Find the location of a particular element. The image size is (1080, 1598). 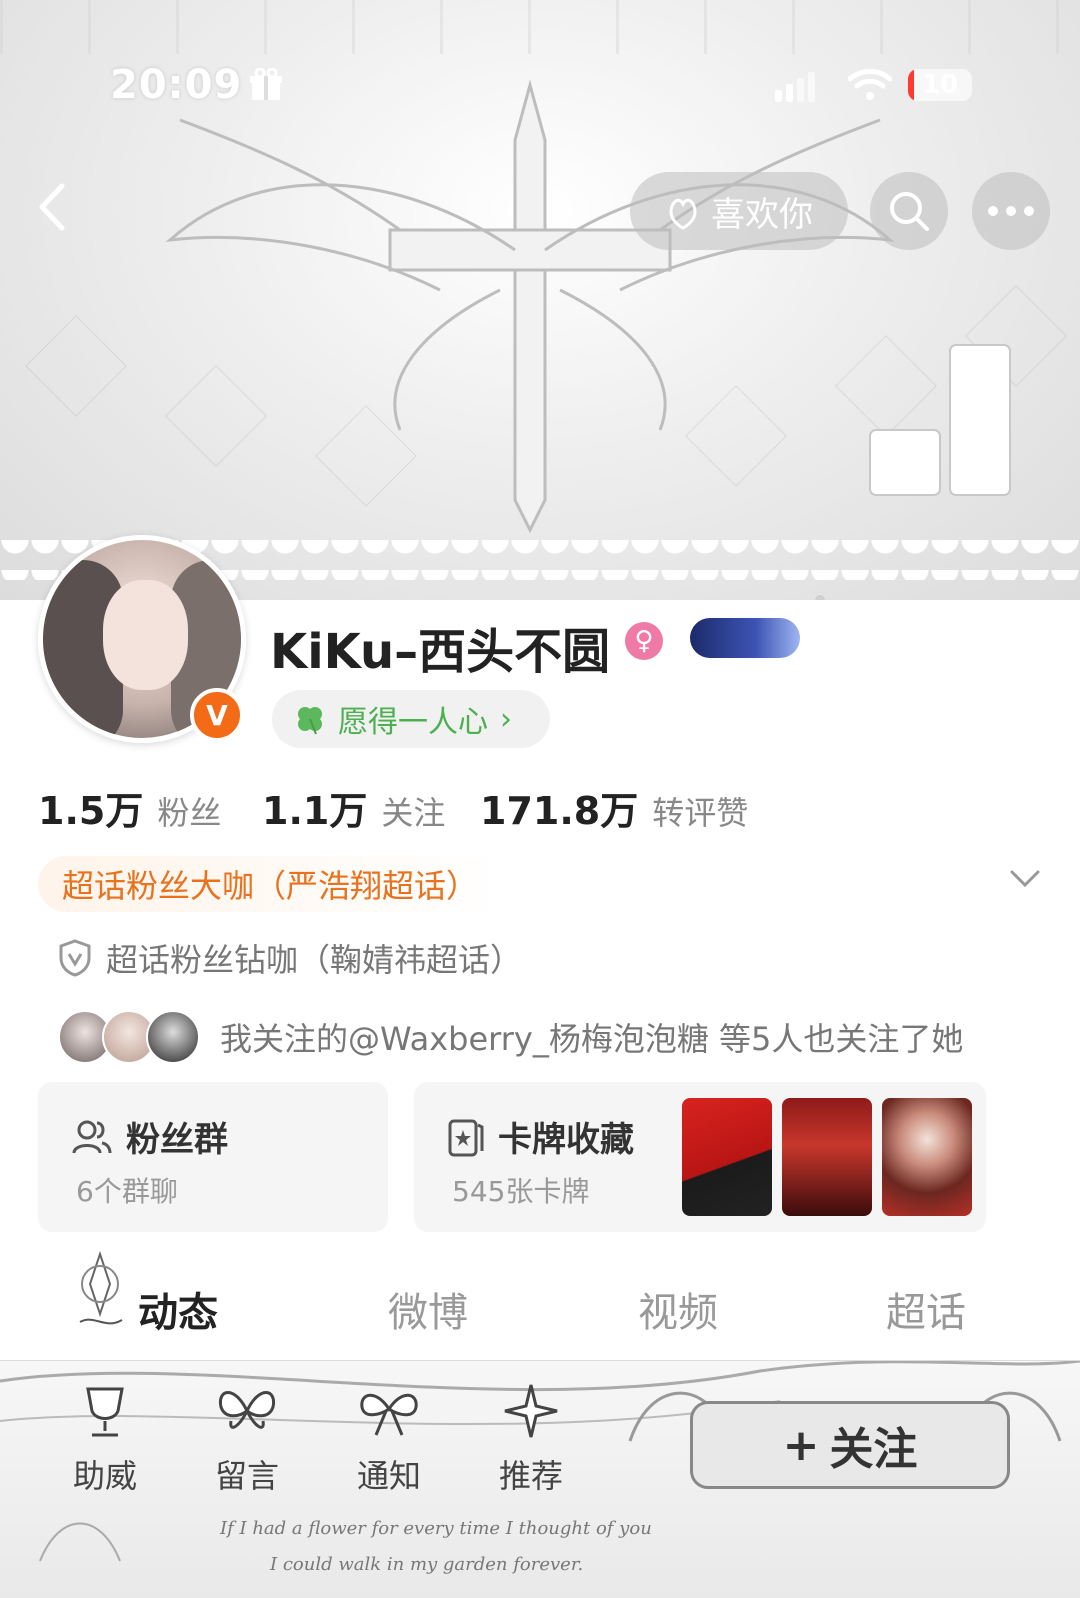

plus-icon: + is located at coordinates (801, 1445).